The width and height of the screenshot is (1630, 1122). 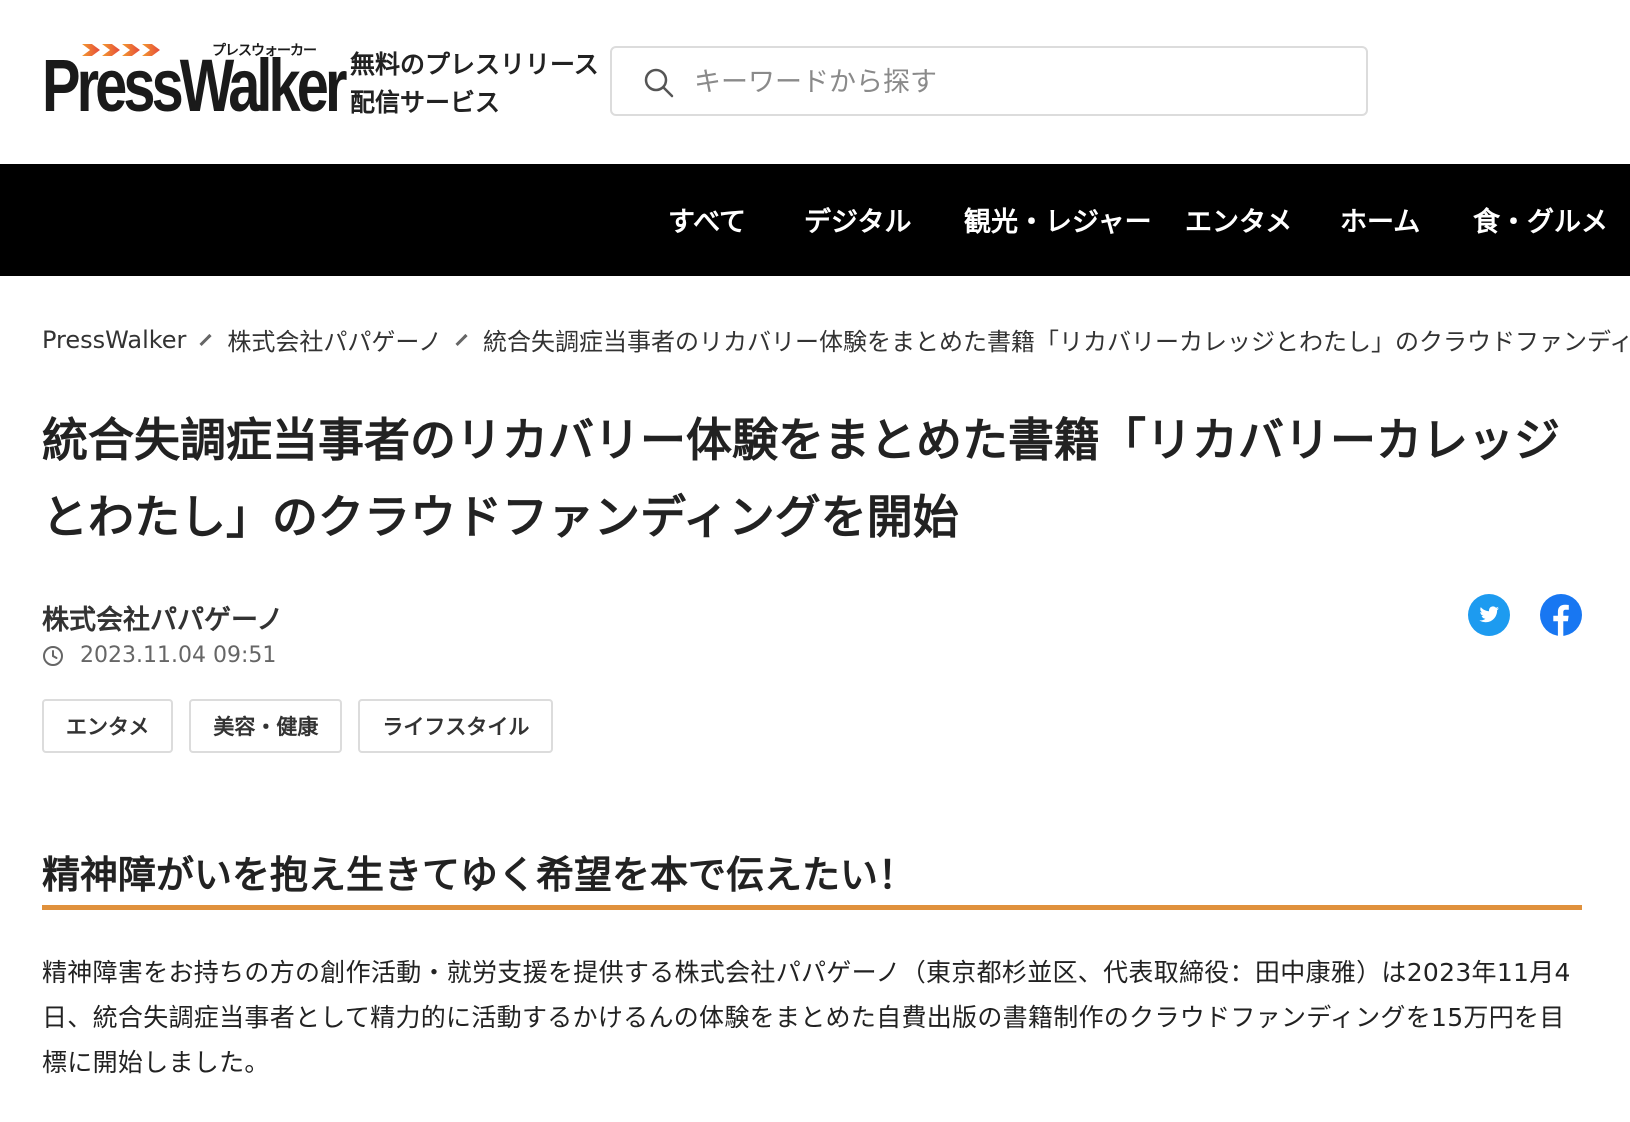 What do you see at coordinates (162, 617) in the screenshot?
I see `company-name: 株式会社パパゲーノ` at bounding box center [162, 617].